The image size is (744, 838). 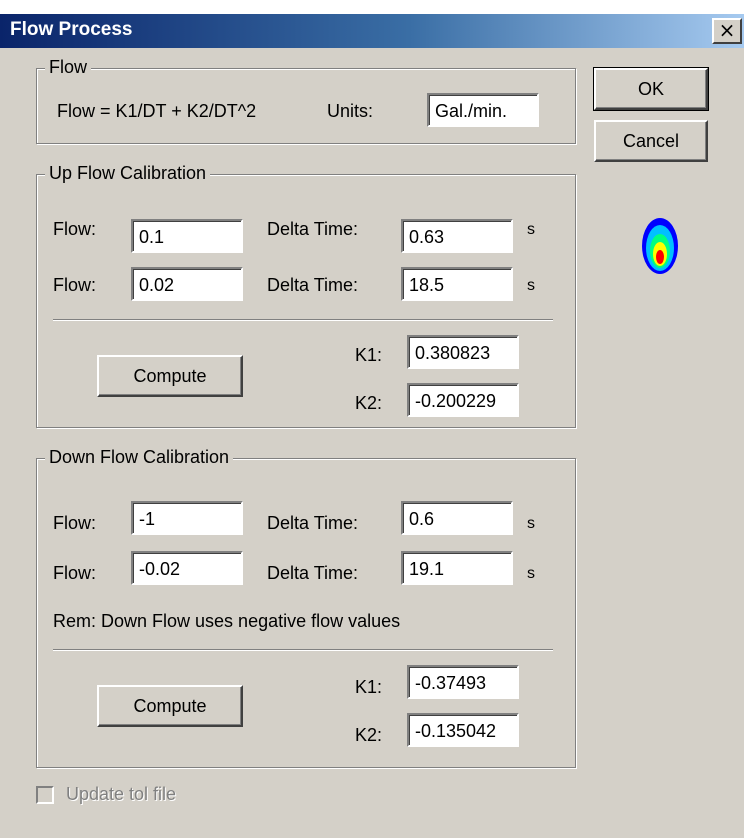 I want to click on down-delta-time-1-field: 0.6, so click(x=457, y=518).